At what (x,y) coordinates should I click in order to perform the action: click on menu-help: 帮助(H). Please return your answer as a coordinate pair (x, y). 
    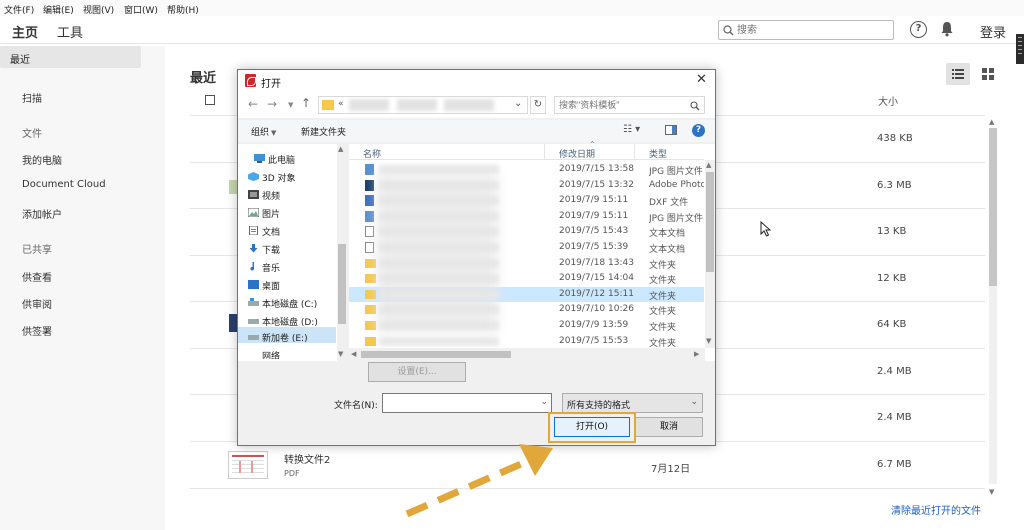
    Looking at the image, I should click on (183, 9).